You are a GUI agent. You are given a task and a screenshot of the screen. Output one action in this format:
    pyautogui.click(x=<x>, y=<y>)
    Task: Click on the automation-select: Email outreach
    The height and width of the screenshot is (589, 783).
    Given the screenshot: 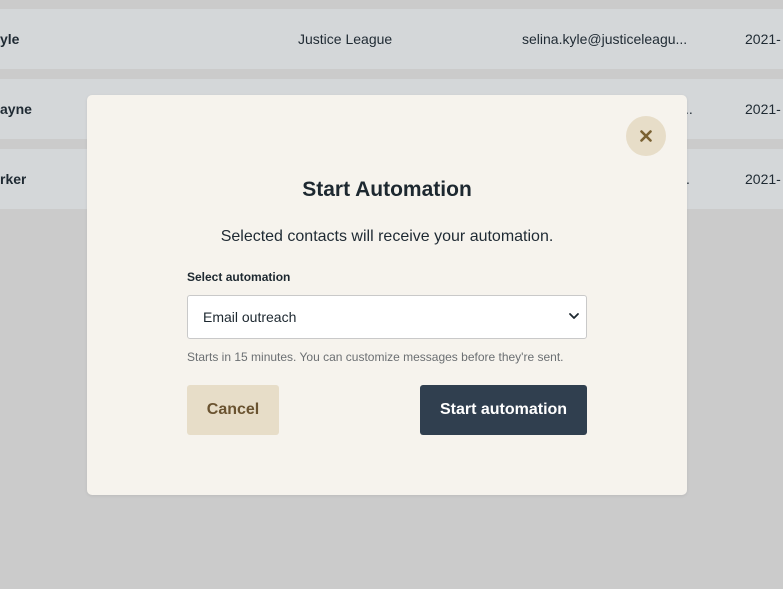 What is the action you would take?
    pyautogui.click(x=387, y=317)
    